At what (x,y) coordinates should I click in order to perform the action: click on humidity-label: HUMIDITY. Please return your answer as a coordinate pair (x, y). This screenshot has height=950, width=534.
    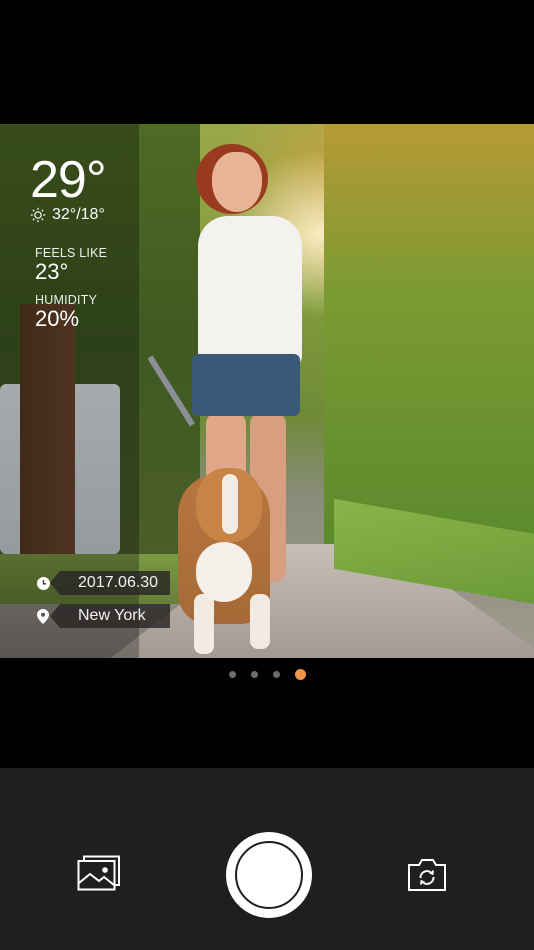
    Looking at the image, I should click on (66, 300).